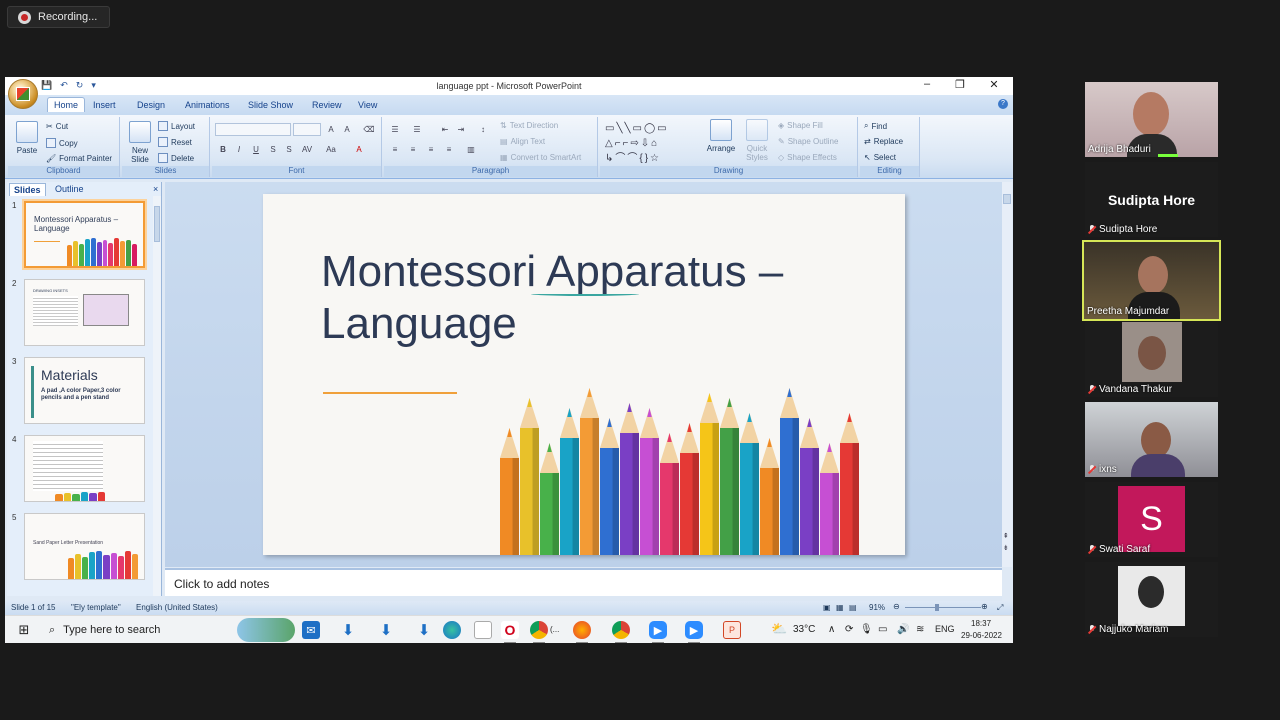 Image resolution: width=1280 pixels, height=720 pixels. Describe the element at coordinates (1006, 536) in the screenshot. I see `prev-slide-icon: ⇞` at that location.